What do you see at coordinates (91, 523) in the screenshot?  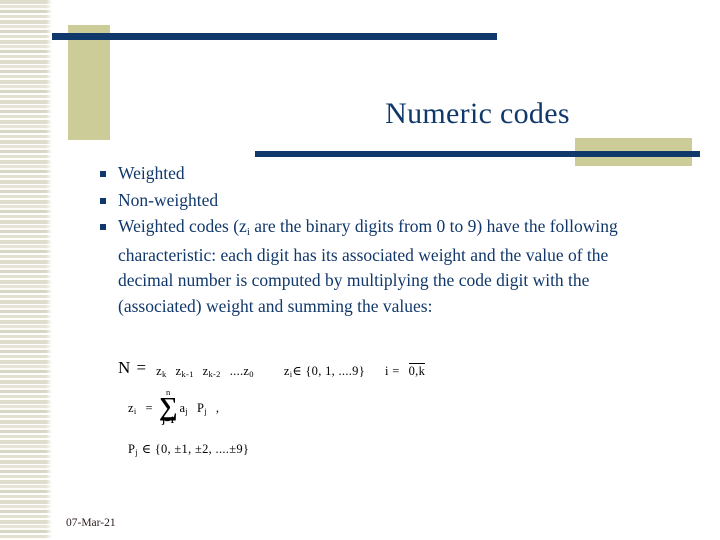 I see `slide-date: 07-Mar-21` at bounding box center [91, 523].